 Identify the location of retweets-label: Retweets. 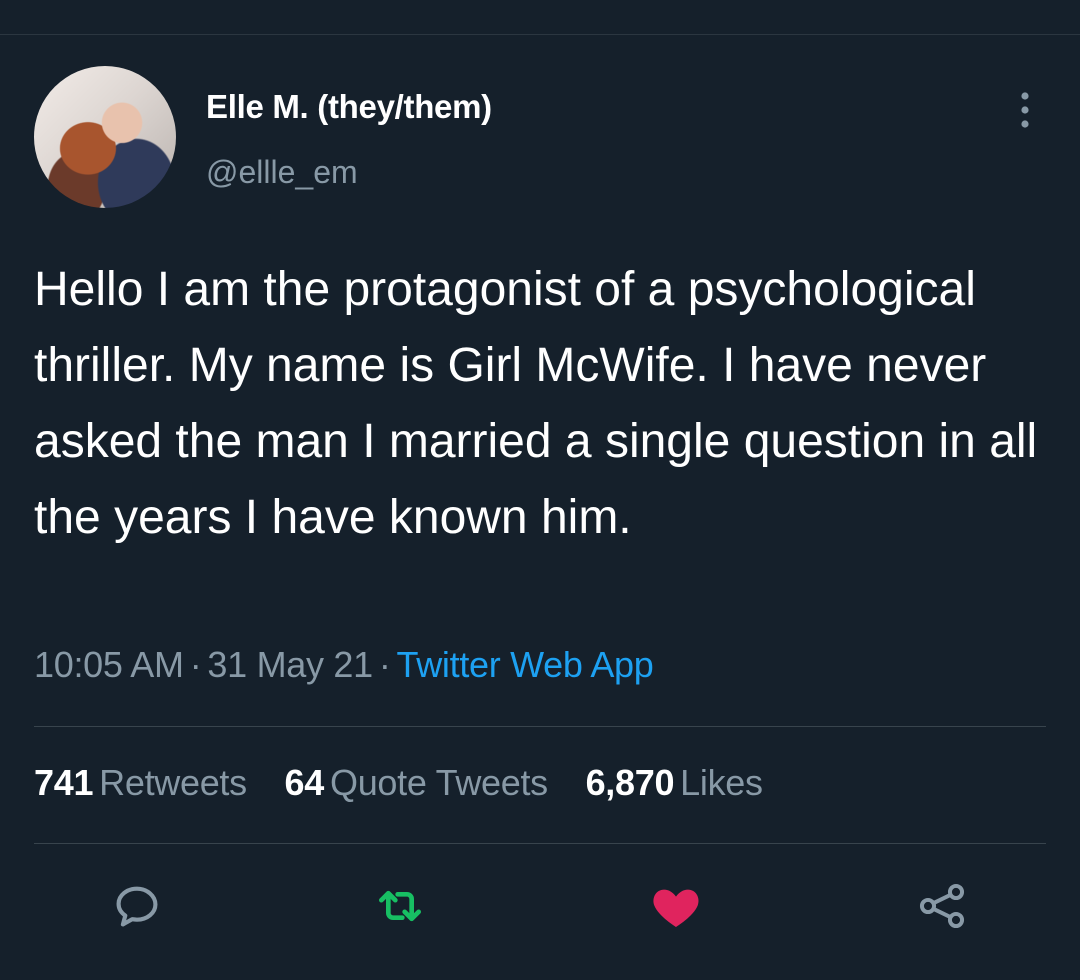
(173, 782).